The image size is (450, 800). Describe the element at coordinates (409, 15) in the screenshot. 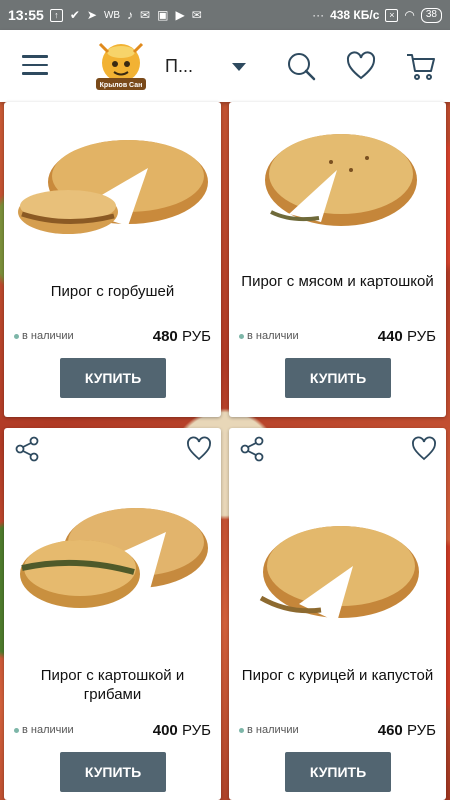

I see `wifi-icon: ◠` at that location.